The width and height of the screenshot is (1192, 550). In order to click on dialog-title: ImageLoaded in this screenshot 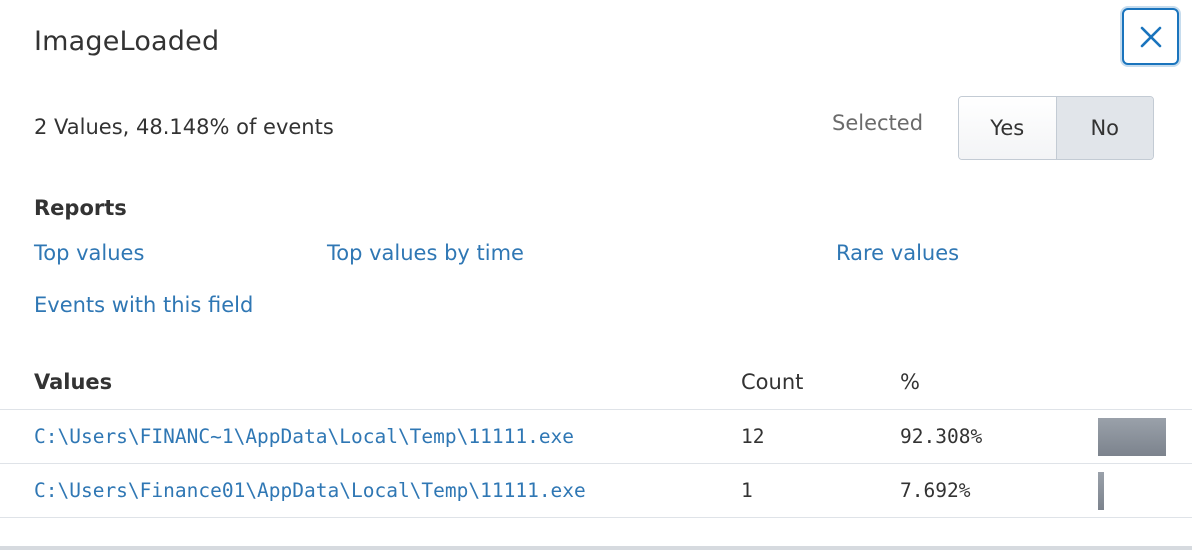, I will do `click(127, 41)`.